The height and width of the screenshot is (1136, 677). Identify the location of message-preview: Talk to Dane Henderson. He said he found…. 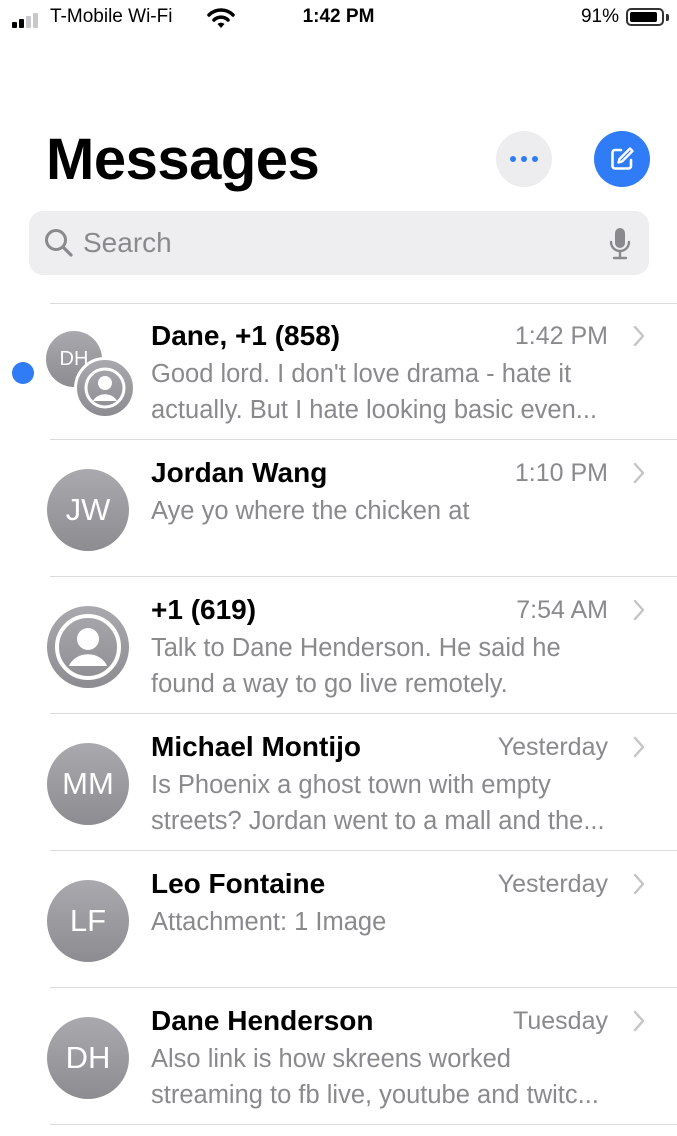
(356, 666).